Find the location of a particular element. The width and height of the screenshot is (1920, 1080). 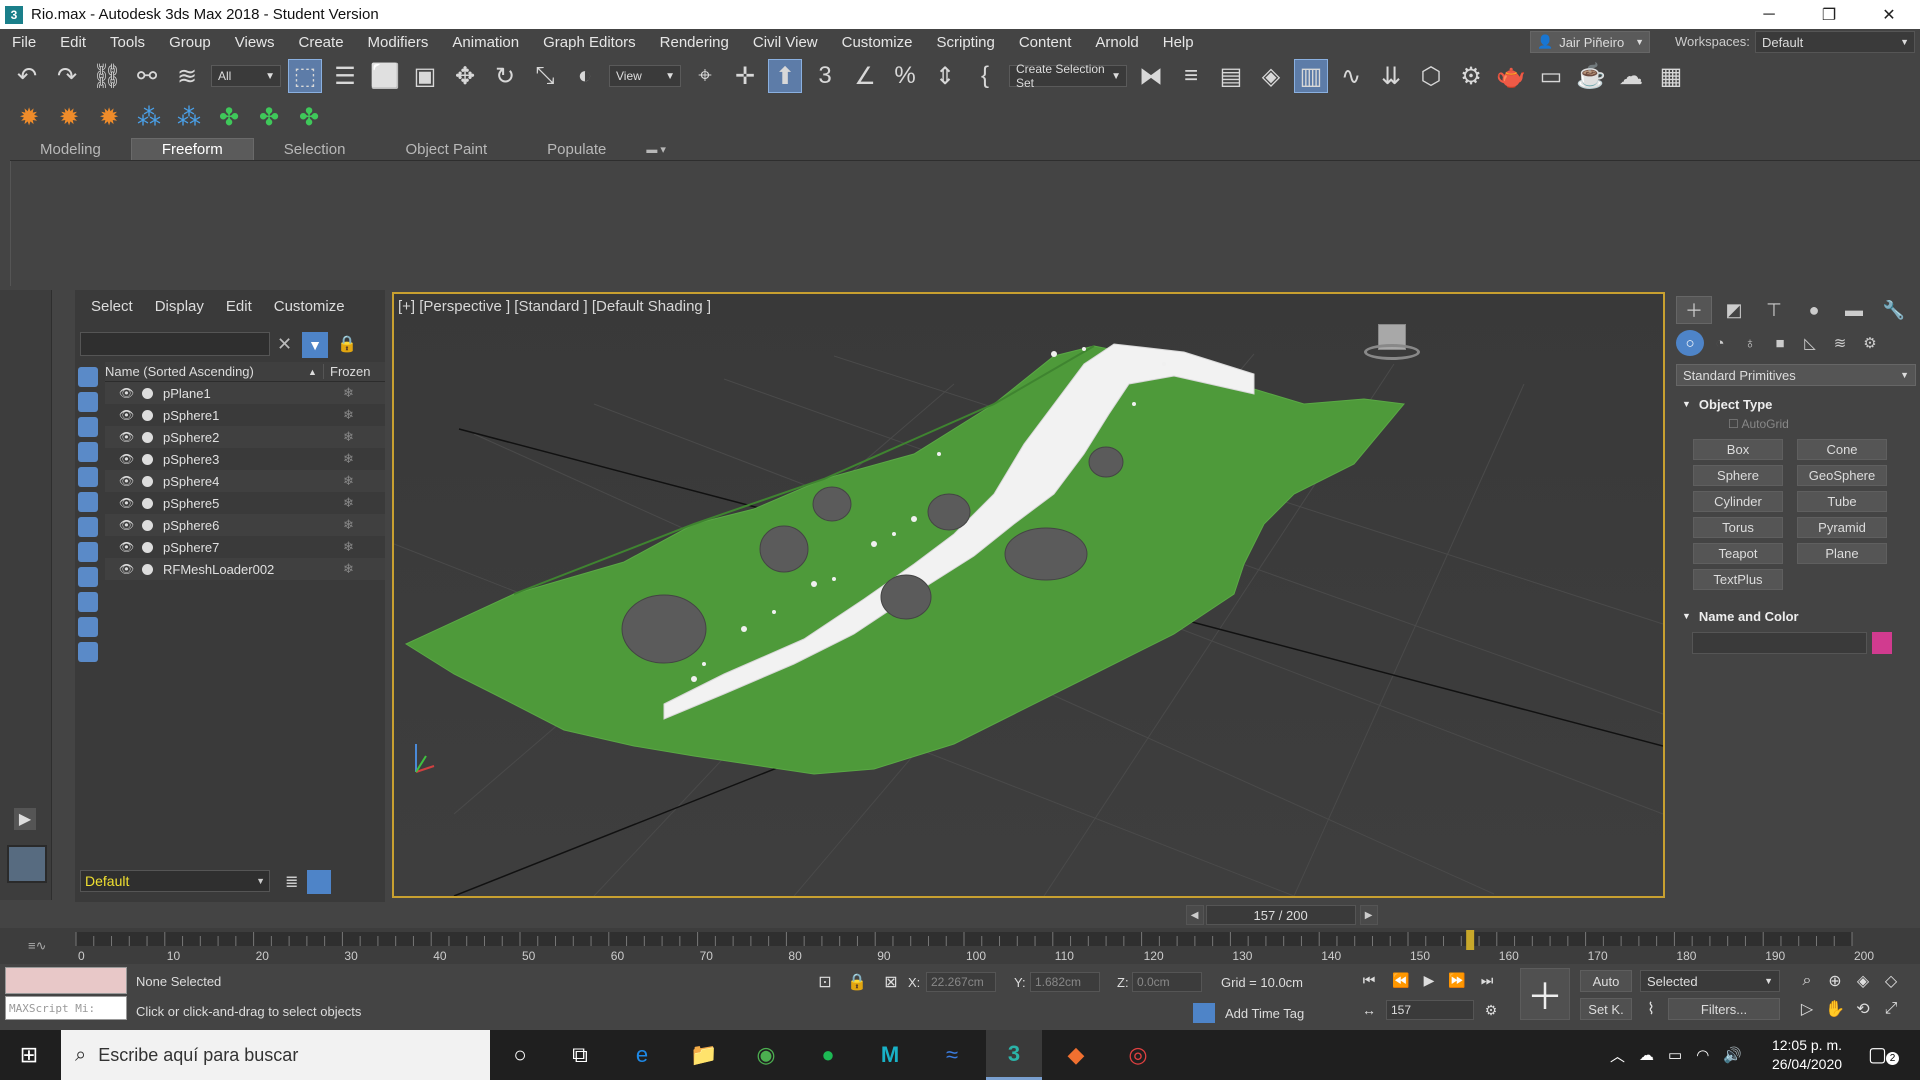

select-by-name-icon: ☰ is located at coordinates (345, 76).